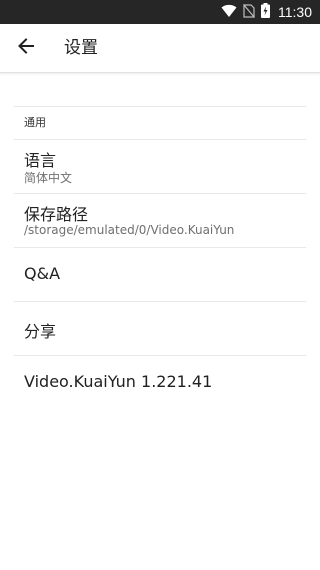  I want to click on language-title: 语言, so click(40, 160).